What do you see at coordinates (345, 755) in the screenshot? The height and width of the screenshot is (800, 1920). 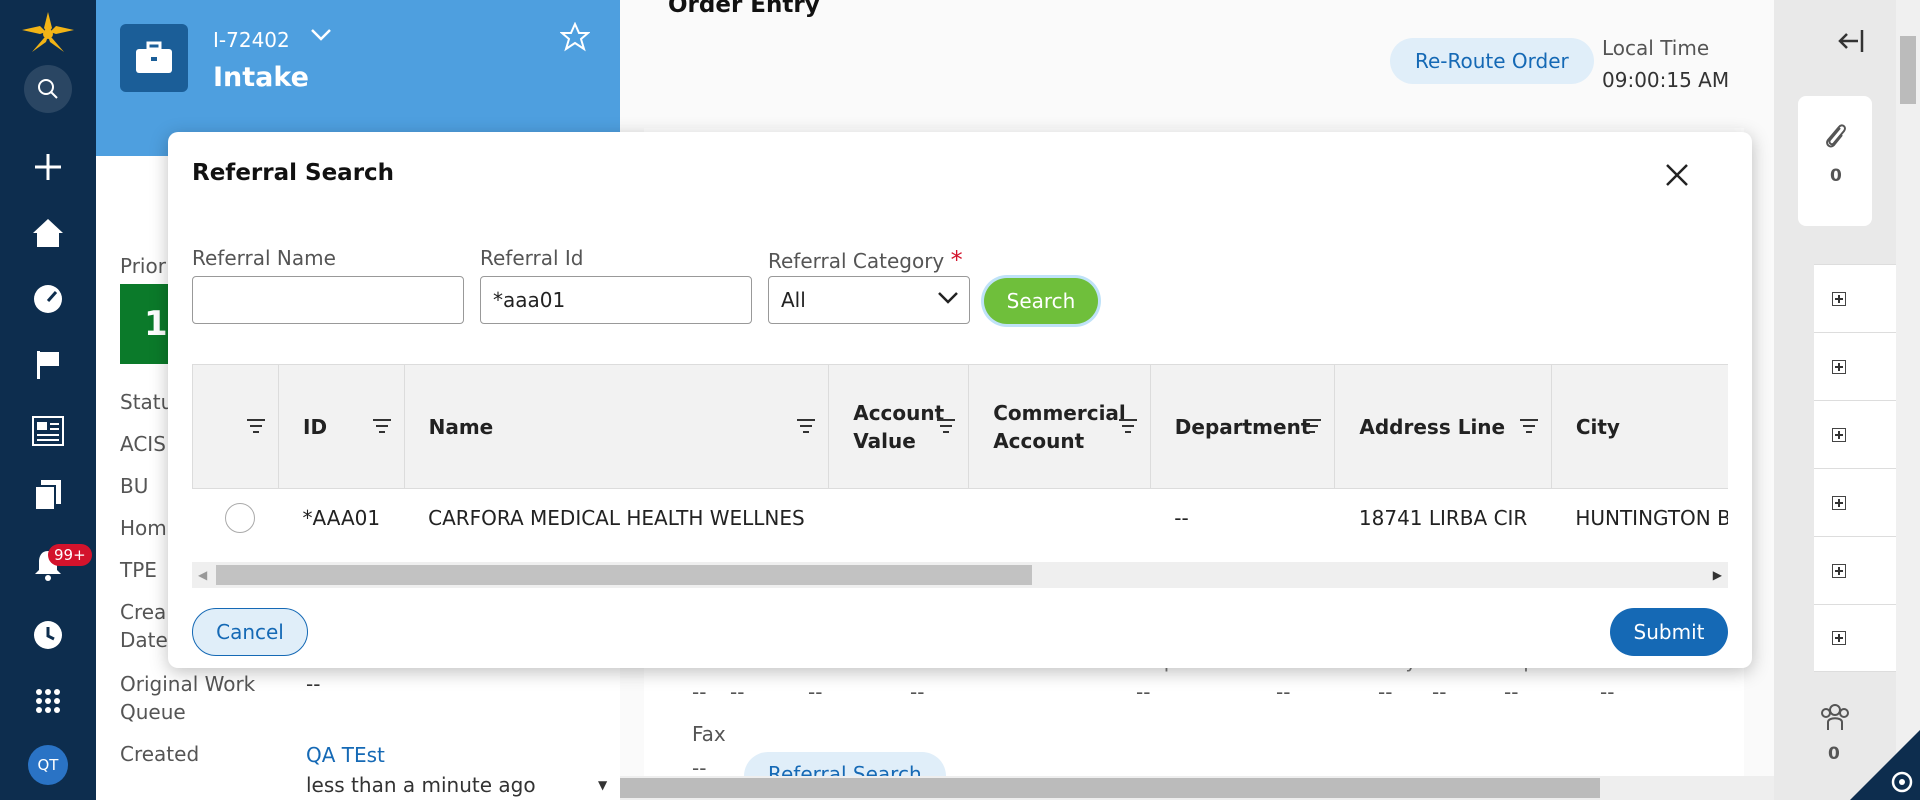 I see `created-by-link: QA TEst` at bounding box center [345, 755].